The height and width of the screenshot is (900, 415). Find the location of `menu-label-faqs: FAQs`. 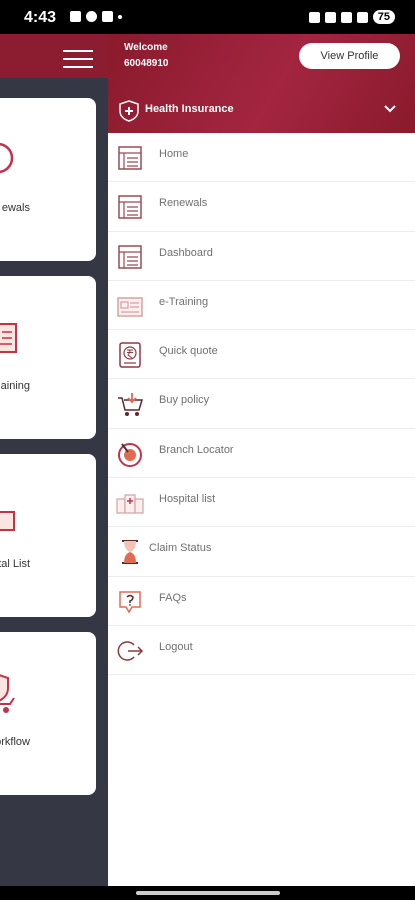

menu-label-faqs: FAQs is located at coordinates (173, 597).